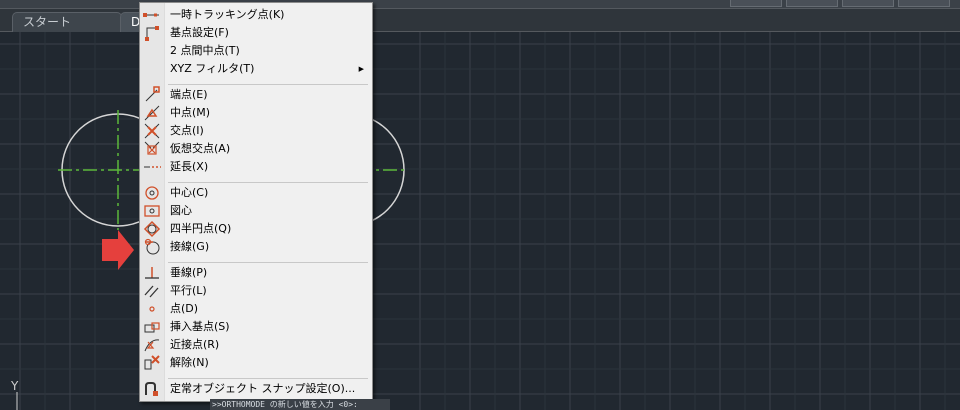 This screenshot has height=410, width=960. Describe the element at coordinates (189, 192) in the screenshot. I see `menu-item-label: 中心(C)` at that location.